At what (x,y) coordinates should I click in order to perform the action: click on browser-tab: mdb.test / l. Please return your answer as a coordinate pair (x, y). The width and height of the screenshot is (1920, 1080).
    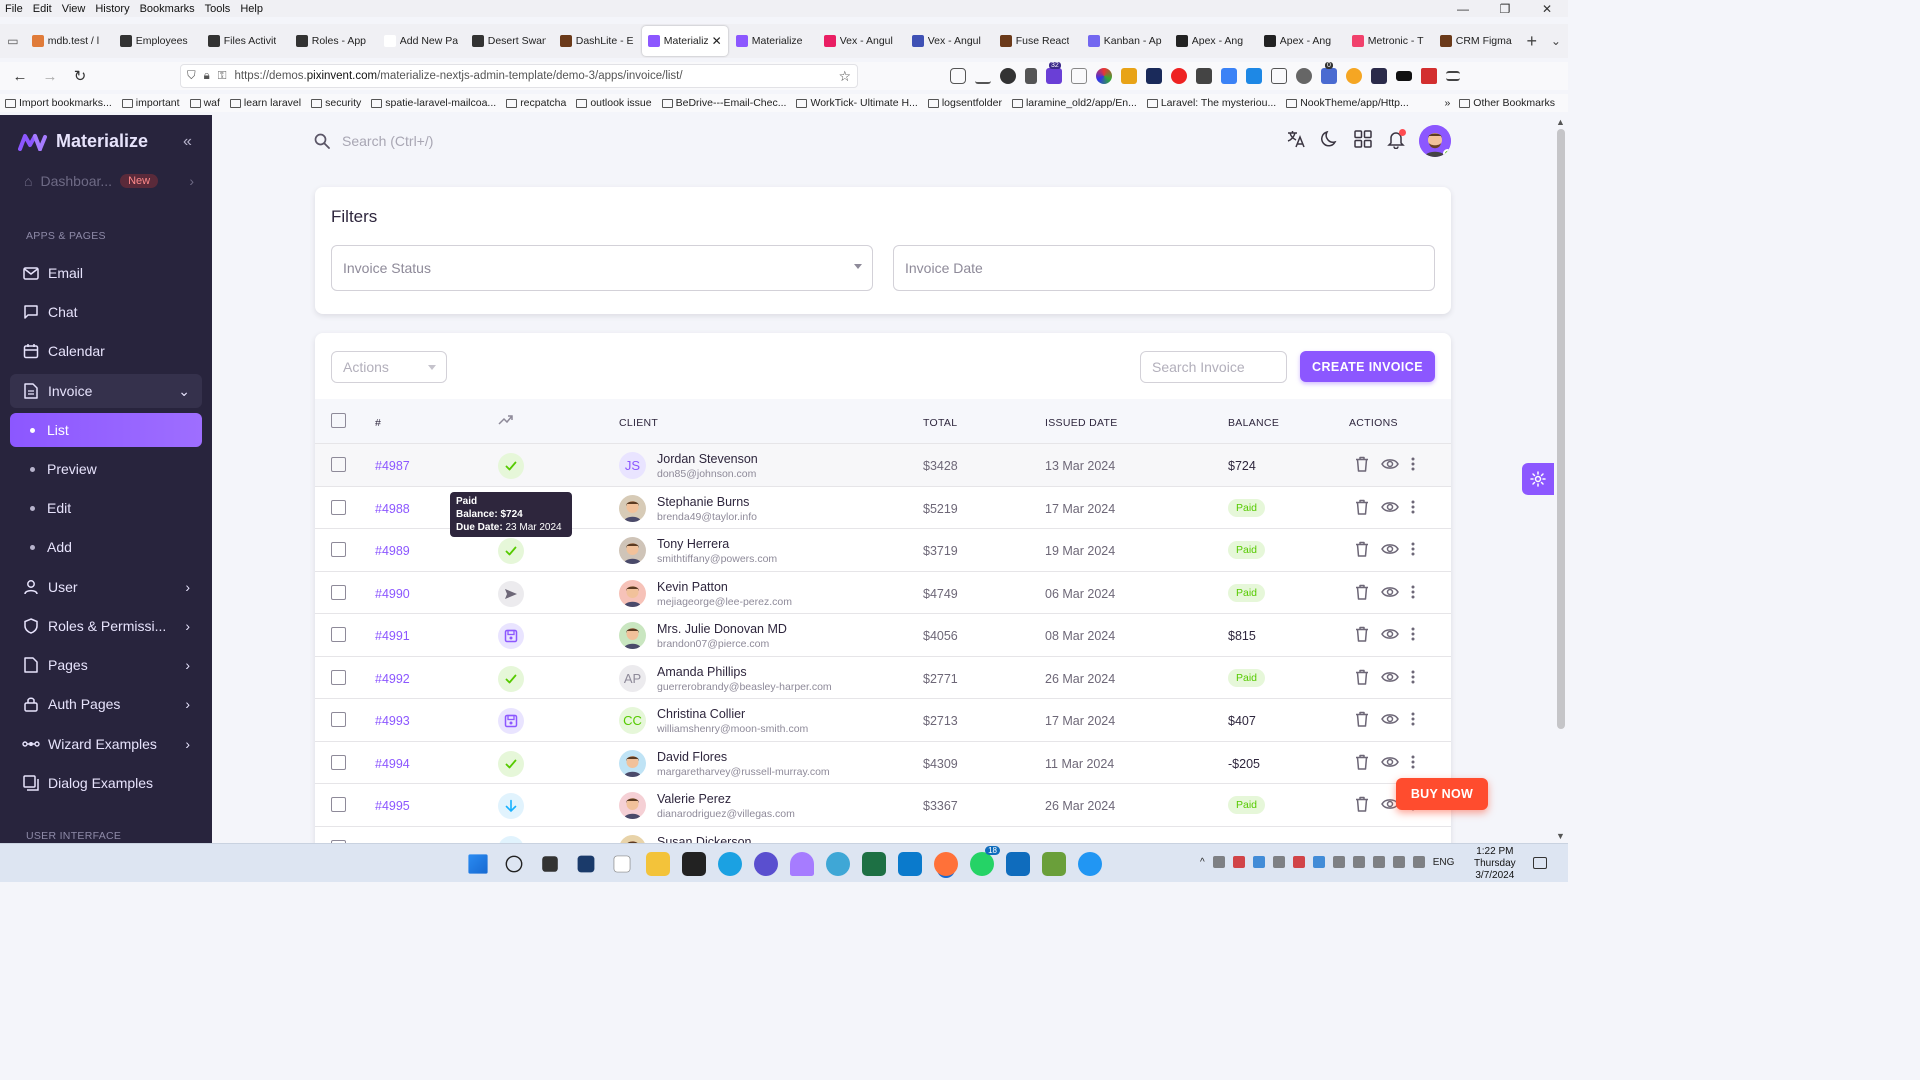
    Looking at the image, I should click on (69, 41).